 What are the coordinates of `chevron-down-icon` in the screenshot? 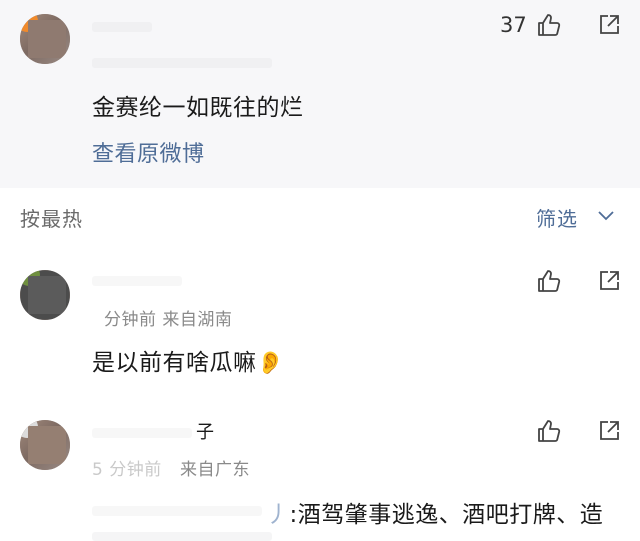 It's located at (606, 215).